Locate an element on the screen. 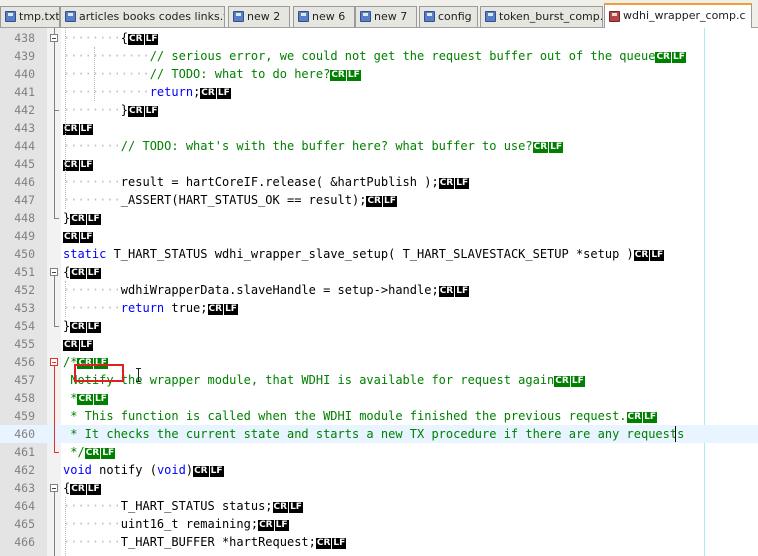 The height and width of the screenshot is (556, 758). code-line: 453 ········return true;CR LF is located at coordinates (379, 308).